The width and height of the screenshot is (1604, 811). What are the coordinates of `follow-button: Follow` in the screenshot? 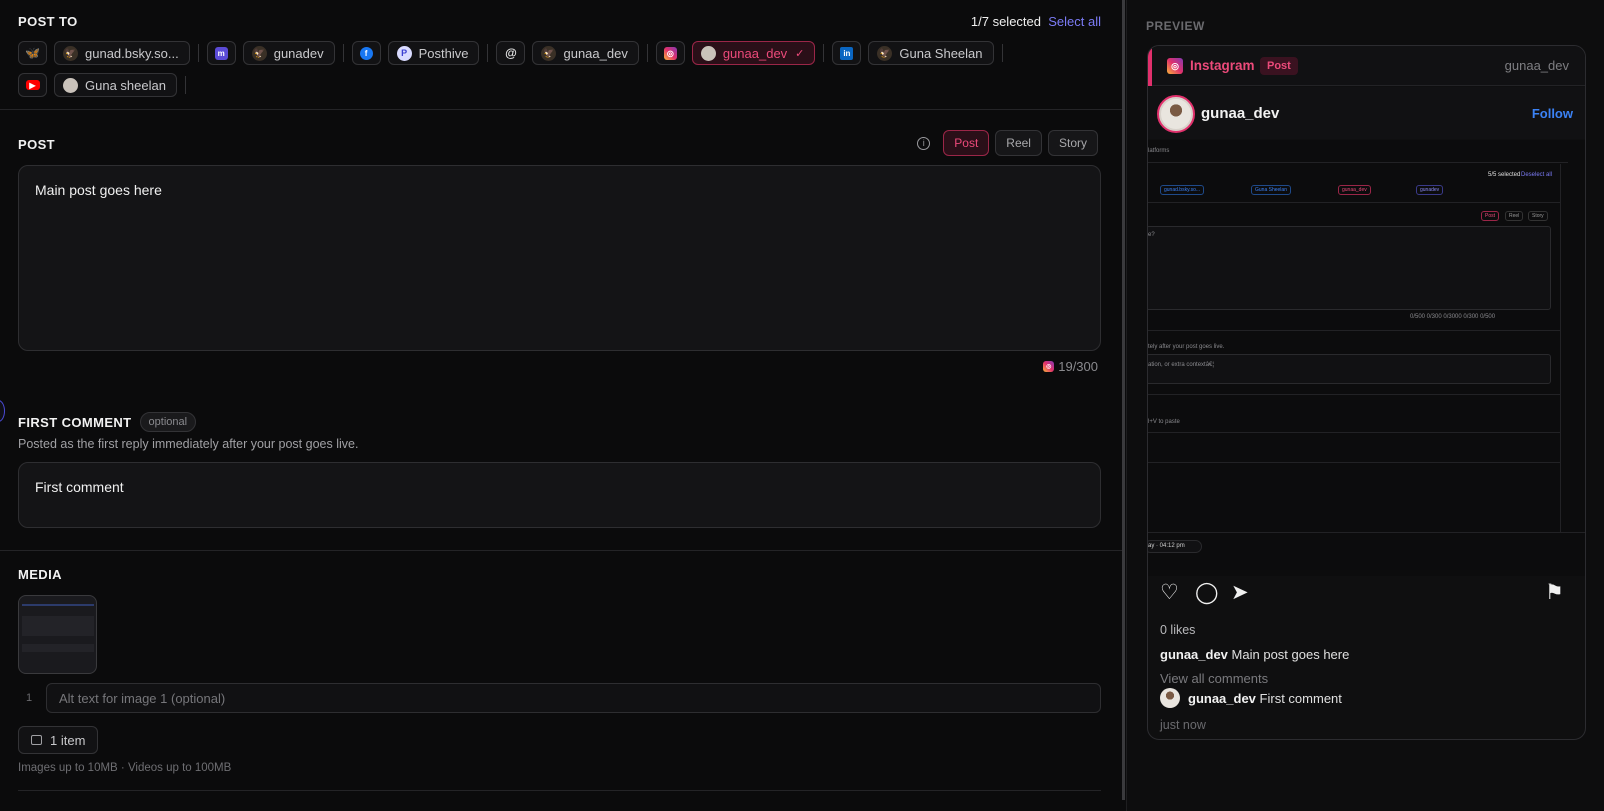 It's located at (1552, 113).